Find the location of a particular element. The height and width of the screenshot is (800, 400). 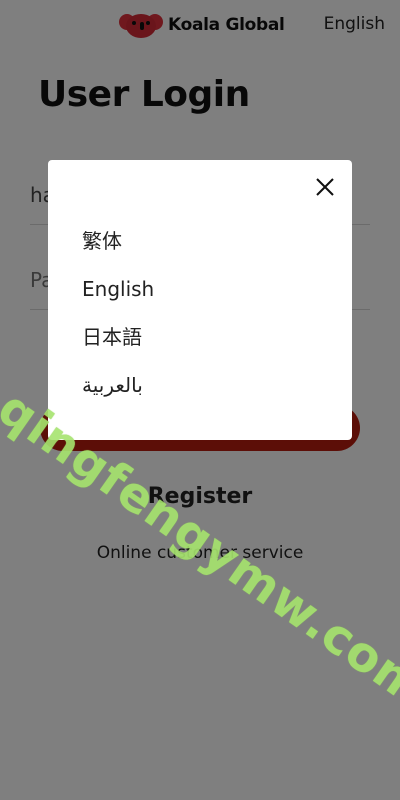

language-option-arabic: بالعربية is located at coordinates (118, 394).